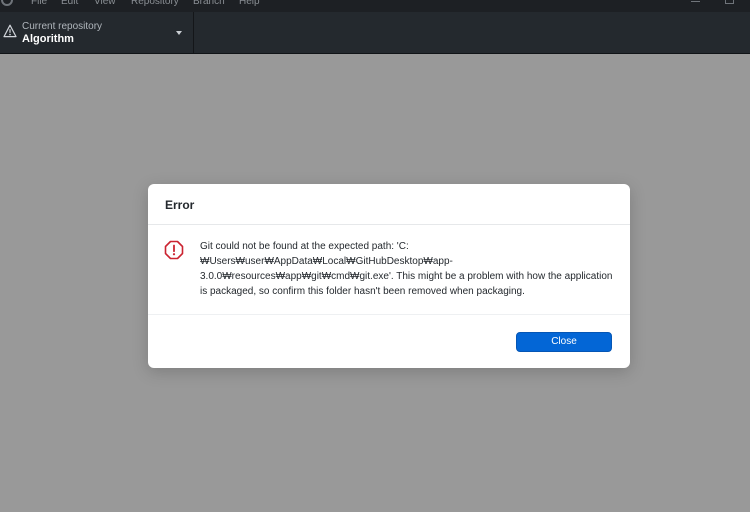  What do you see at coordinates (7, 3) in the screenshot?
I see `github-logo-icon` at bounding box center [7, 3].